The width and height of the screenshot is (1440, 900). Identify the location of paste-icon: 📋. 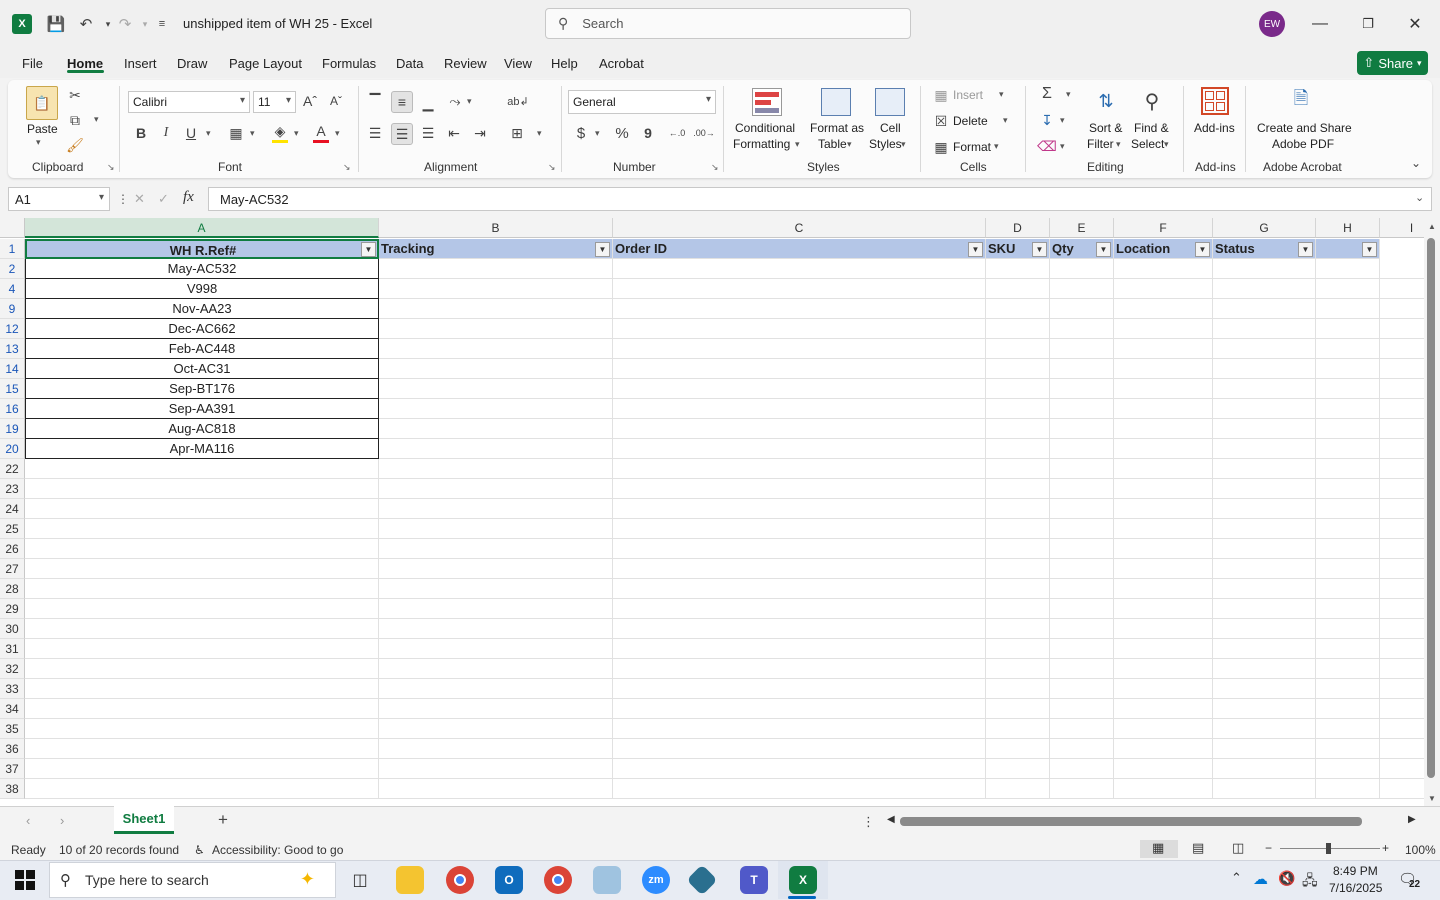
(42, 103).